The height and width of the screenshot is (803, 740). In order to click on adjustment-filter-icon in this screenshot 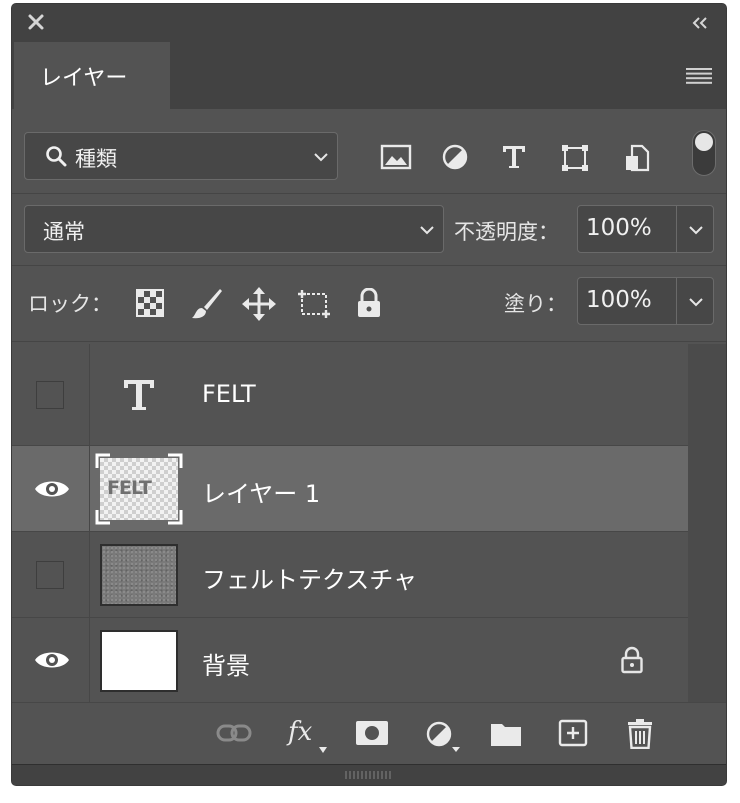, I will do `click(455, 157)`.